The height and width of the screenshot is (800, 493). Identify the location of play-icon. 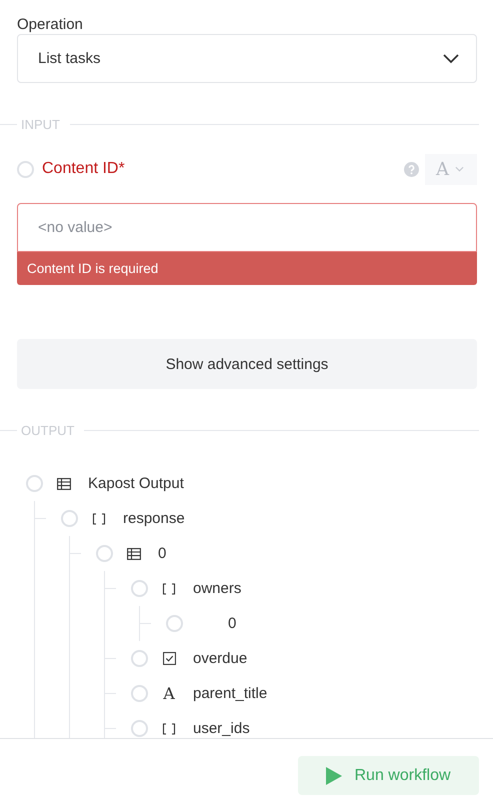
(334, 775).